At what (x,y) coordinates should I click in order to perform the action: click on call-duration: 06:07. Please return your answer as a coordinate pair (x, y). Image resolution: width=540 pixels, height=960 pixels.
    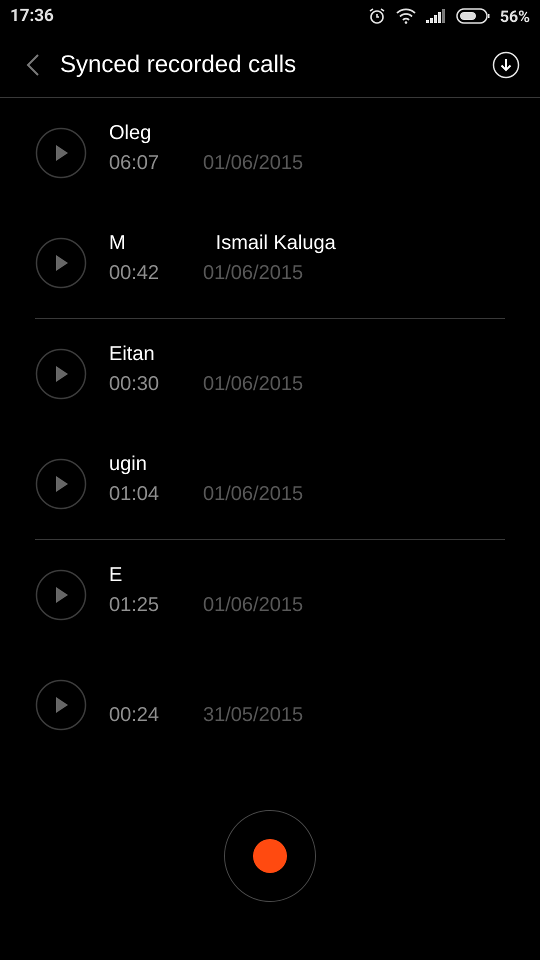
    Looking at the image, I should click on (134, 163).